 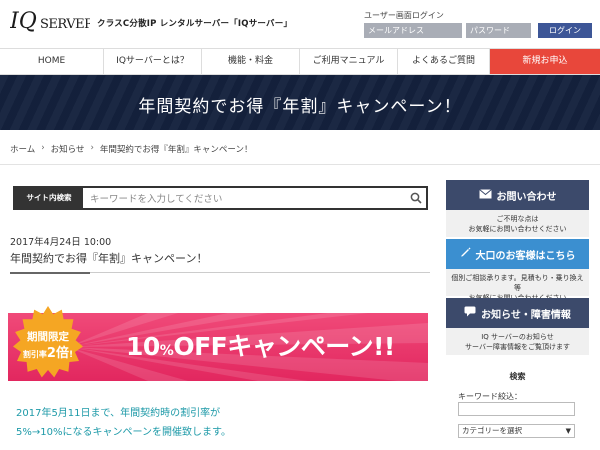 I want to click on promo-body-line: 5%→10%になるキャンペーンを開催致します。, so click(x=123, y=432).